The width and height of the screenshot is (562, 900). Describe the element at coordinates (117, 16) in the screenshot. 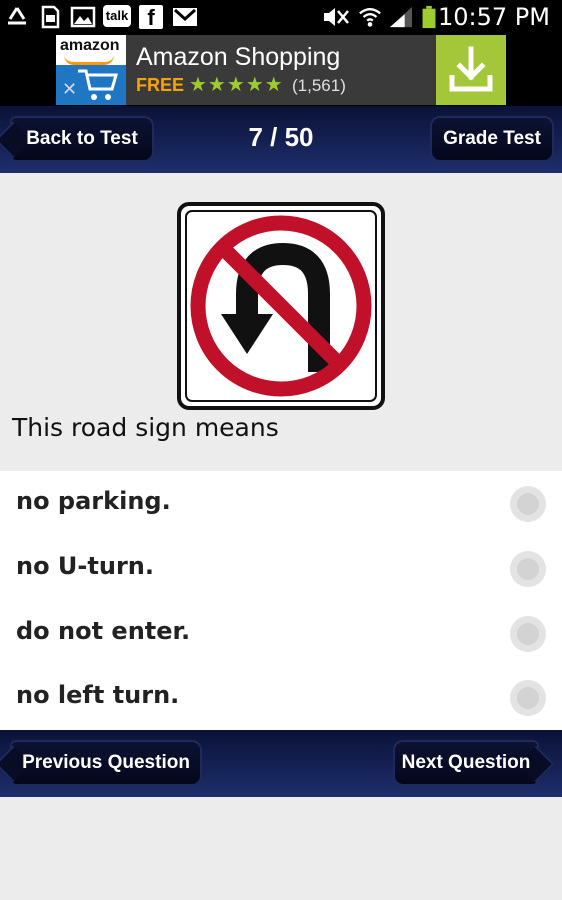

I see `talk-icon: talk` at that location.